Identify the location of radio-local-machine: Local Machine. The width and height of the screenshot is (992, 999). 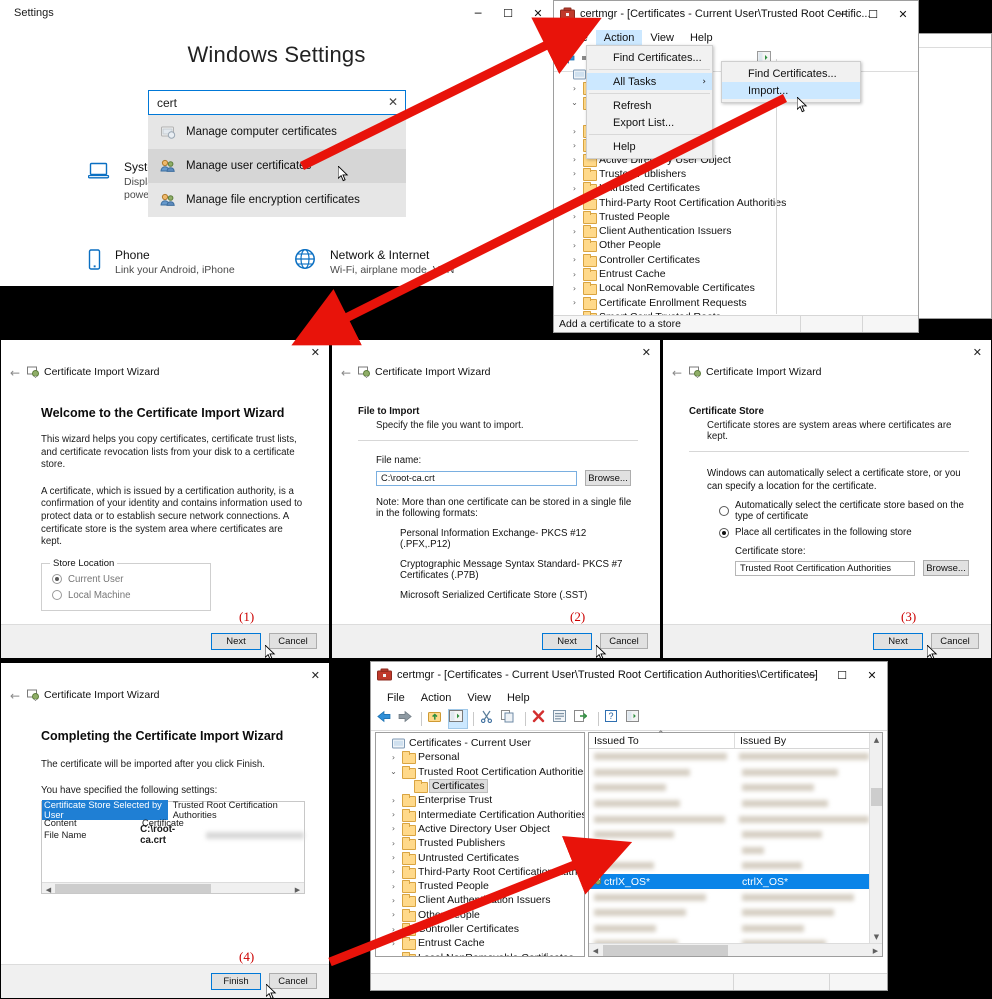
(126, 595).